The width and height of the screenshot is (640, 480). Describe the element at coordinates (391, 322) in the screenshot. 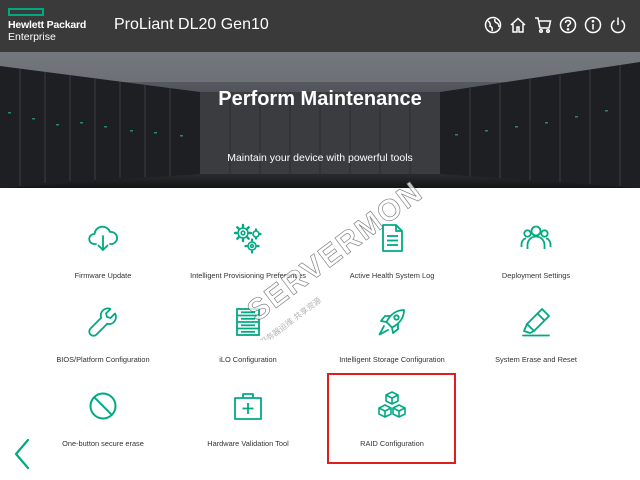

I see `rocket-icon` at that location.